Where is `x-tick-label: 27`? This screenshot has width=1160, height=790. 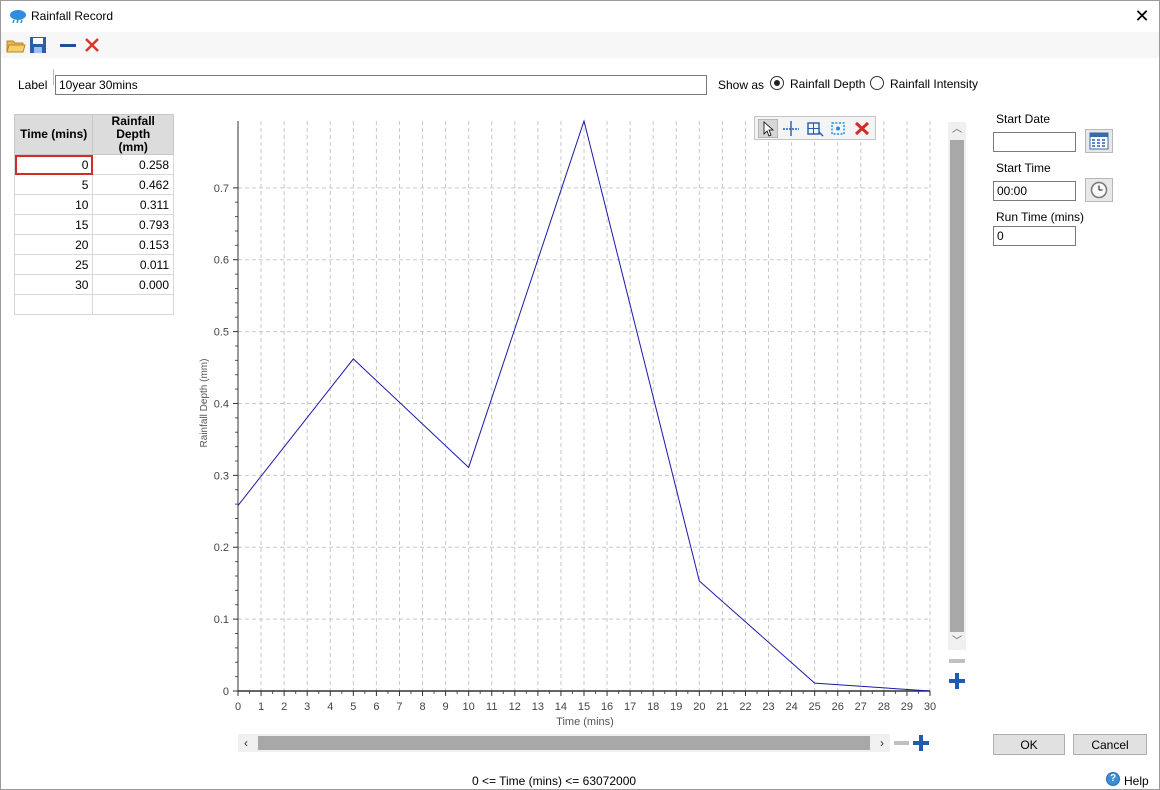
x-tick-label: 27 is located at coordinates (861, 707).